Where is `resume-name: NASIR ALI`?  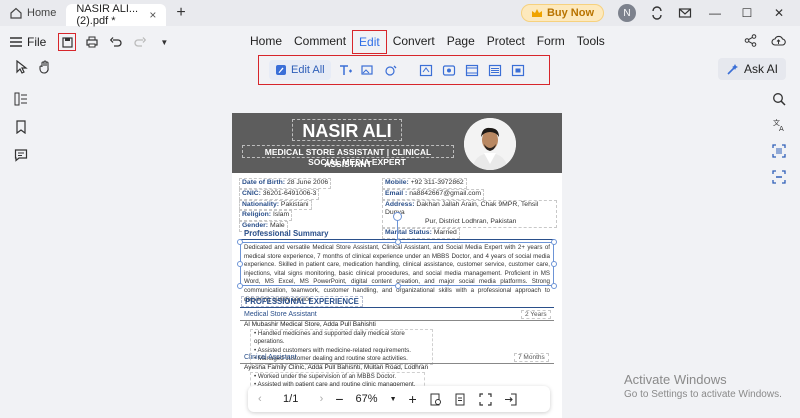 resume-name: NASIR ALI is located at coordinates (347, 130).